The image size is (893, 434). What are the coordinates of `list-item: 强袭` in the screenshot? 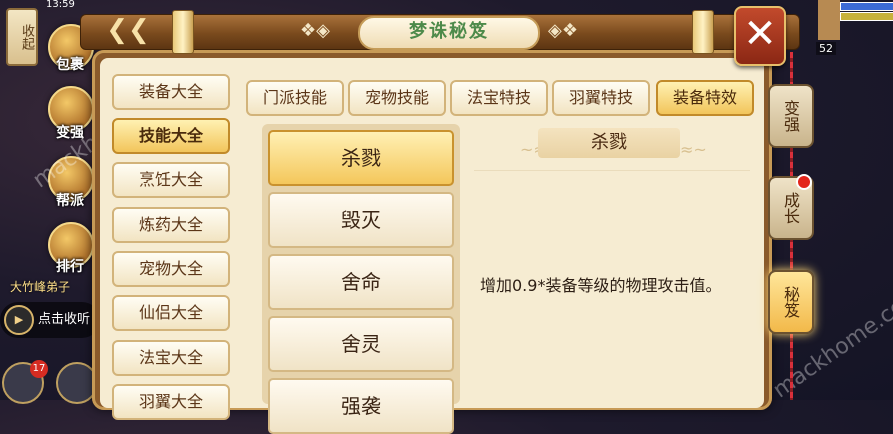 It's located at (361, 406).